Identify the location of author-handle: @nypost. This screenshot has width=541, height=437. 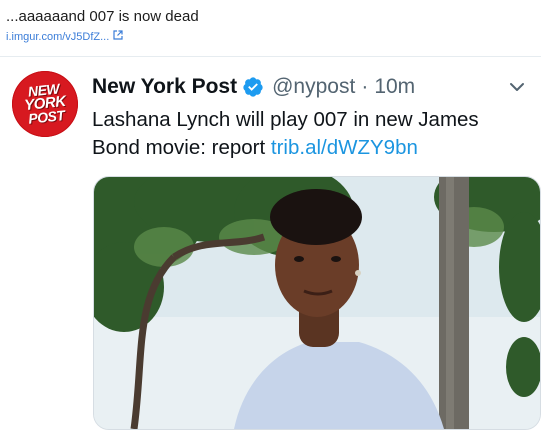
(313, 87).